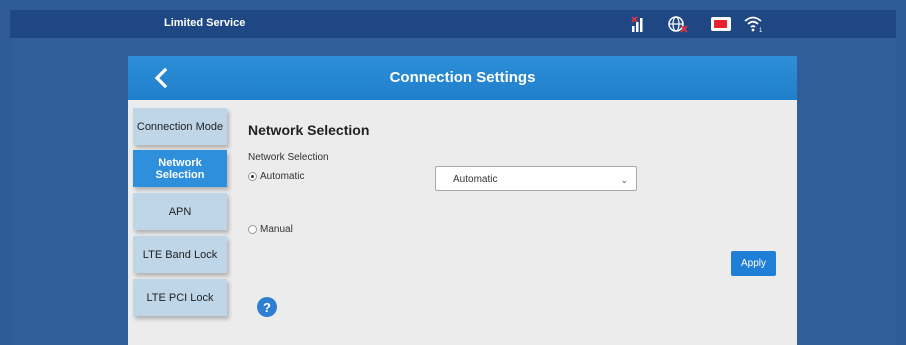 This screenshot has width=906, height=345. Describe the element at coordinates (180, 254) in the screenshot. I see `sidebar-item-lte-band-lock: LTE Band Lock` at that location.